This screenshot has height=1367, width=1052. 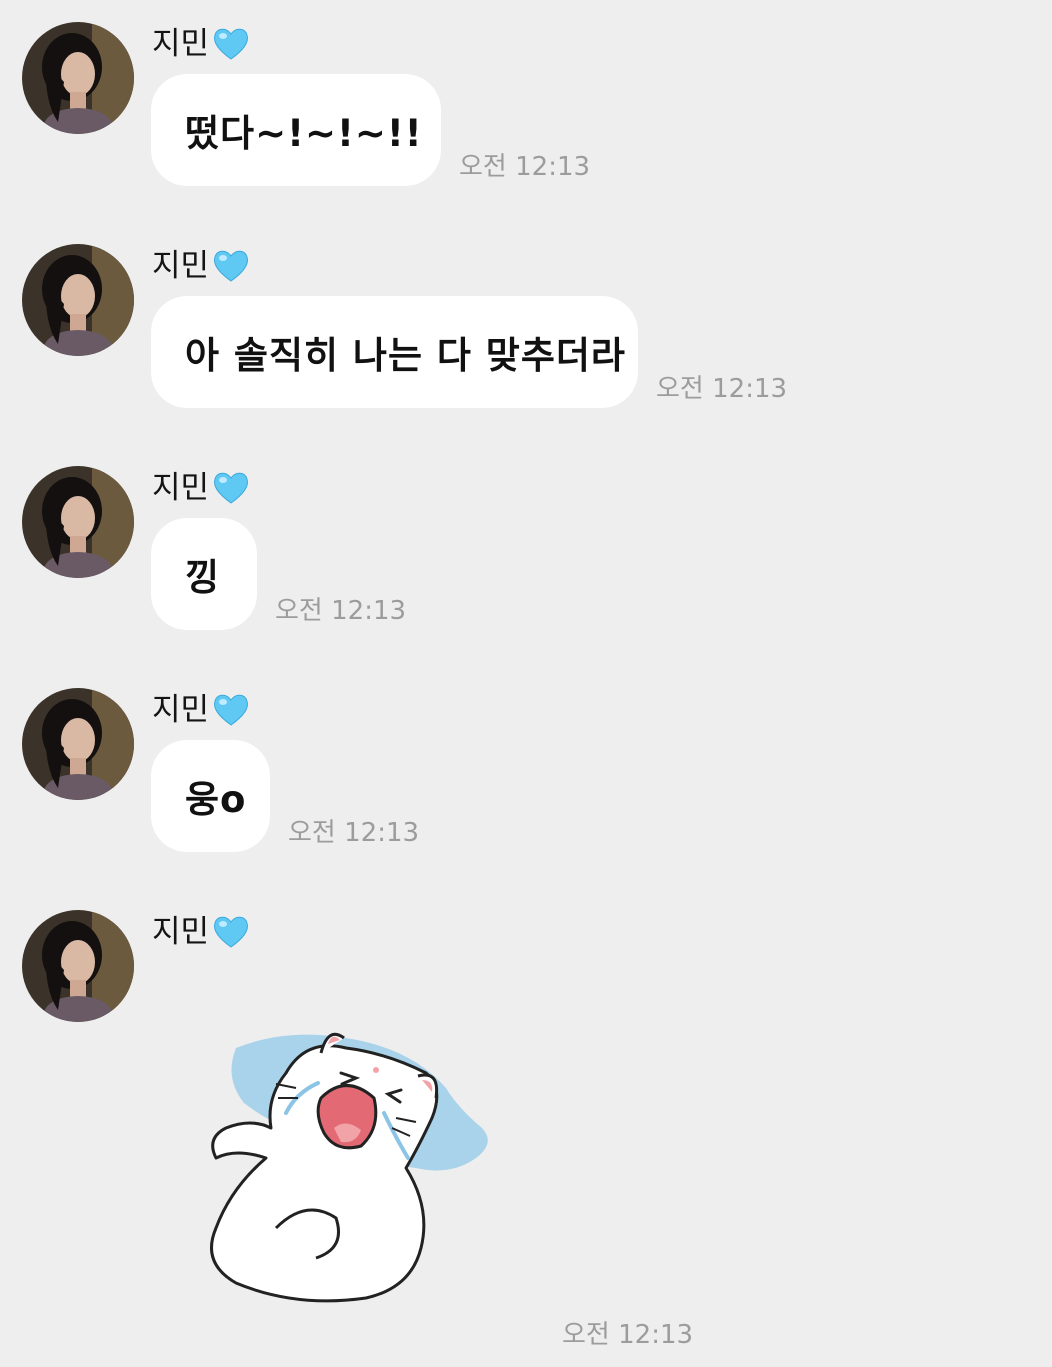 I want to click on message-text: 웅o, so click(x=216, y=799).